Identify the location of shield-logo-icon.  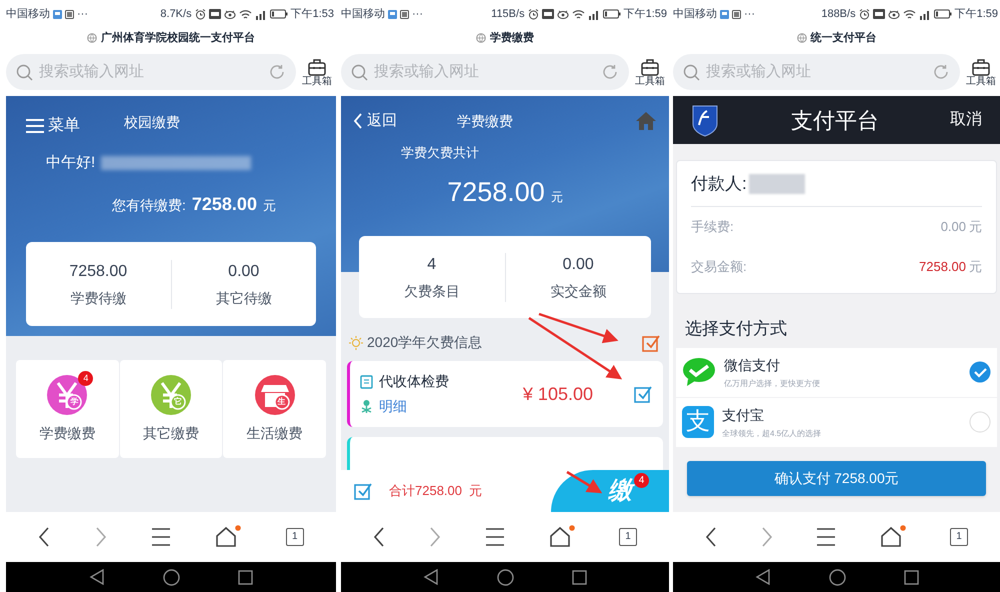
(705, 120).